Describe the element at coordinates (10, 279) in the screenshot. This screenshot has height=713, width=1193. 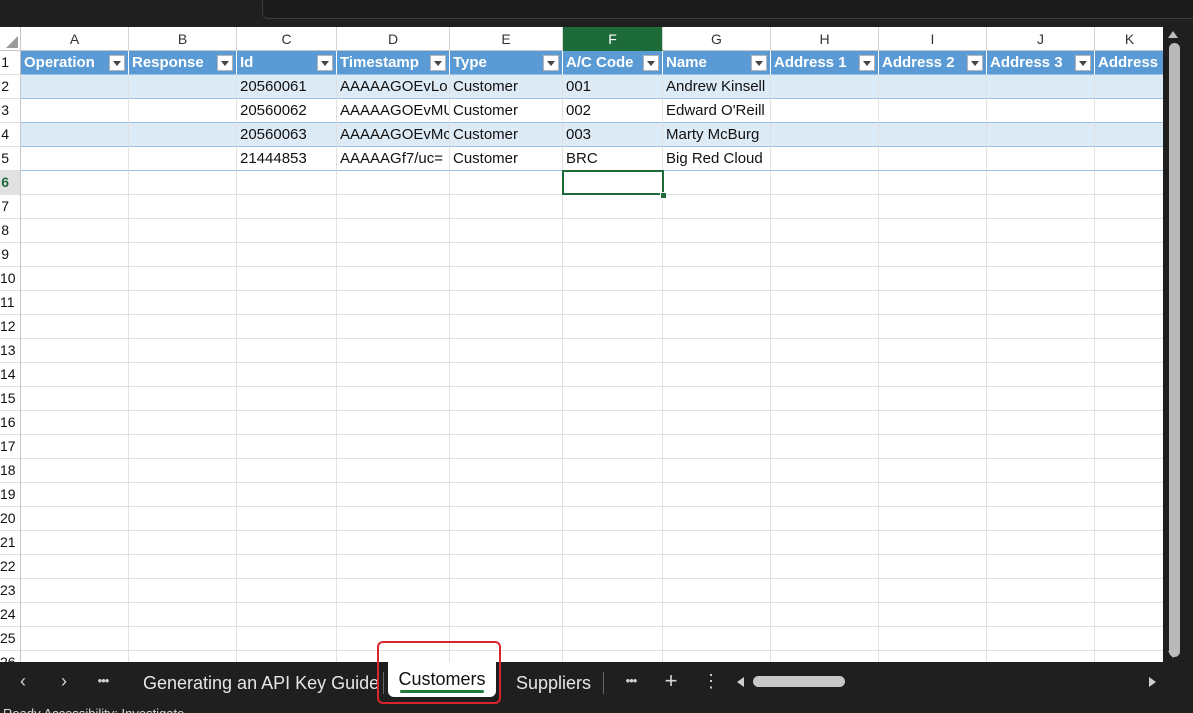
I see `row-header-10: 10` at that location.